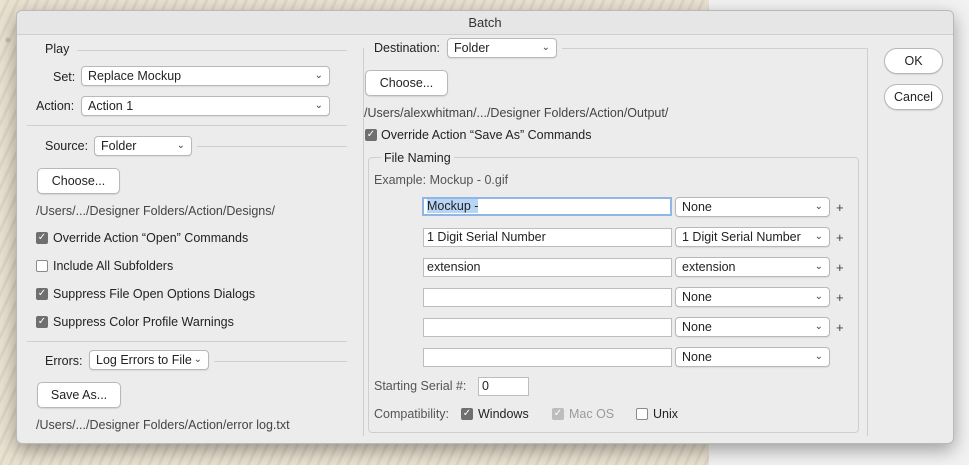  I want to click on dialog-title: Batch, so click(485, 23).